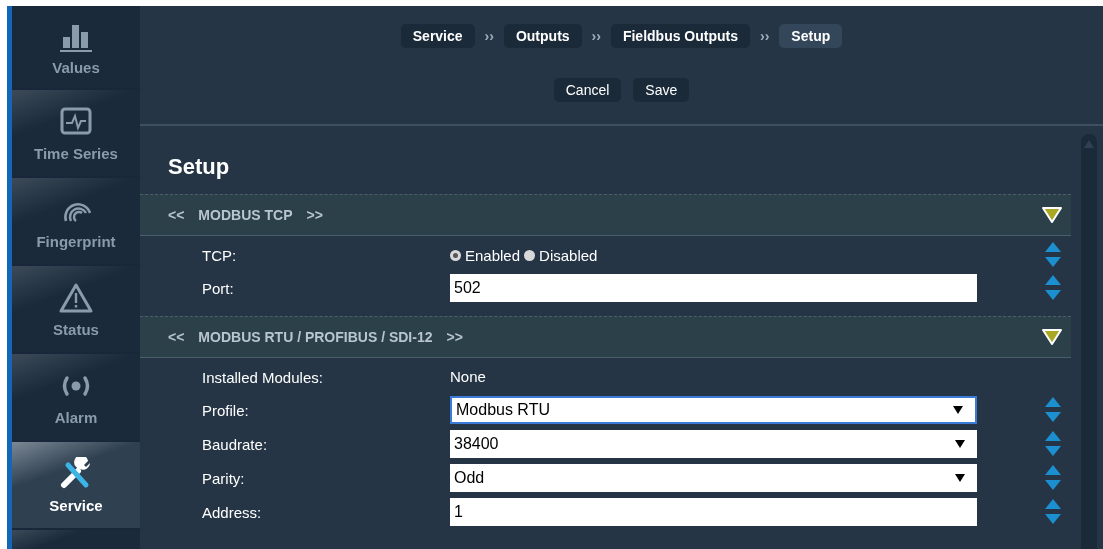 Image resolution: width=1103 pixels, height=549 pixels. I want to click on text-field: 502, so click(713, 288).